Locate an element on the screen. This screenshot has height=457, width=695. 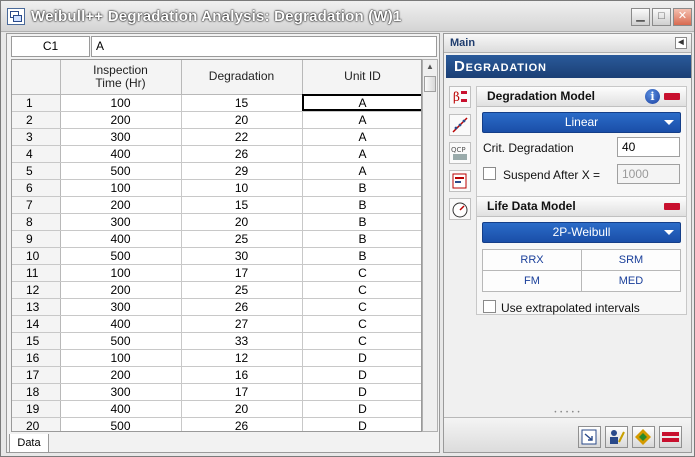
user-settings-icon is located at coordinates (616, 437).